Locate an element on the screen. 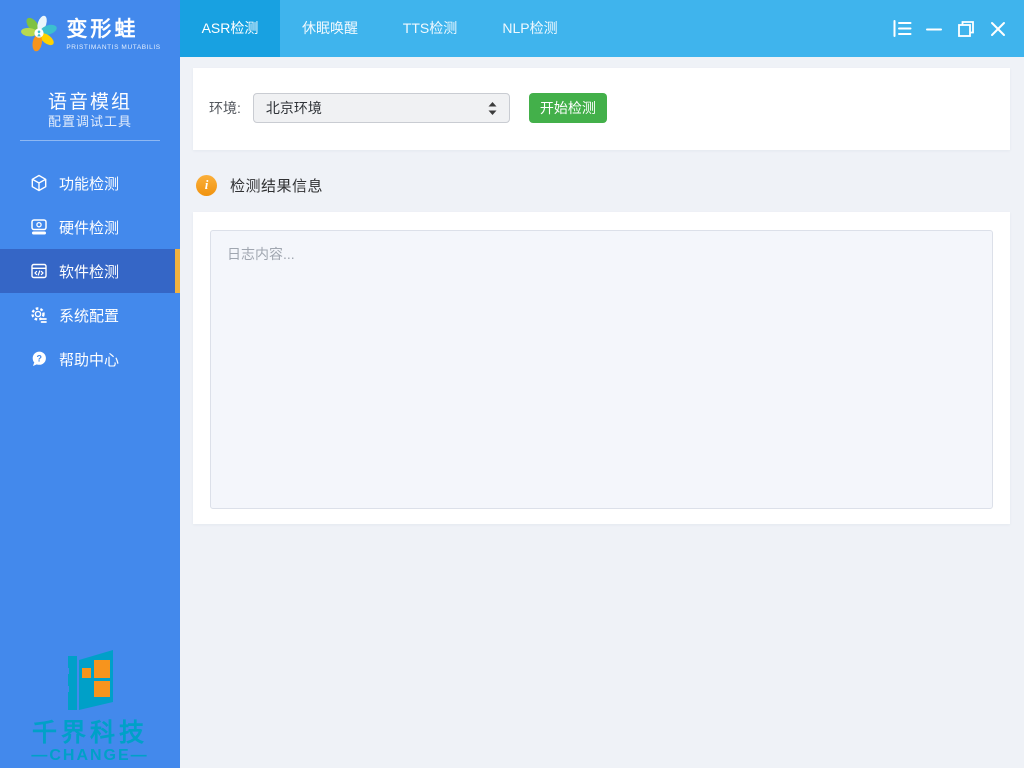 This screenshot has height=768, width=1024. watermark-subtitle: —CHANGE— is located at coordinates (90, 755).